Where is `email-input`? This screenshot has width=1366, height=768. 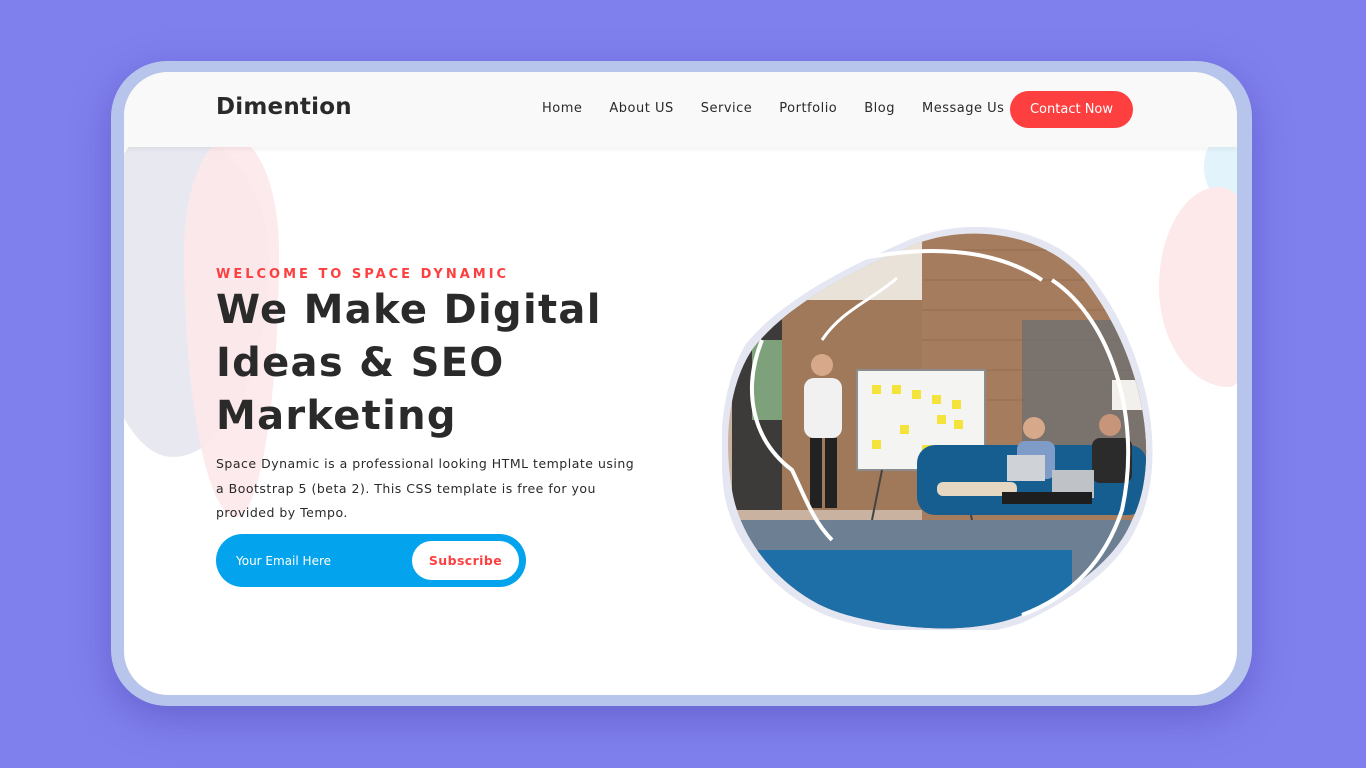 email-input is located at coordinates (321, 561).